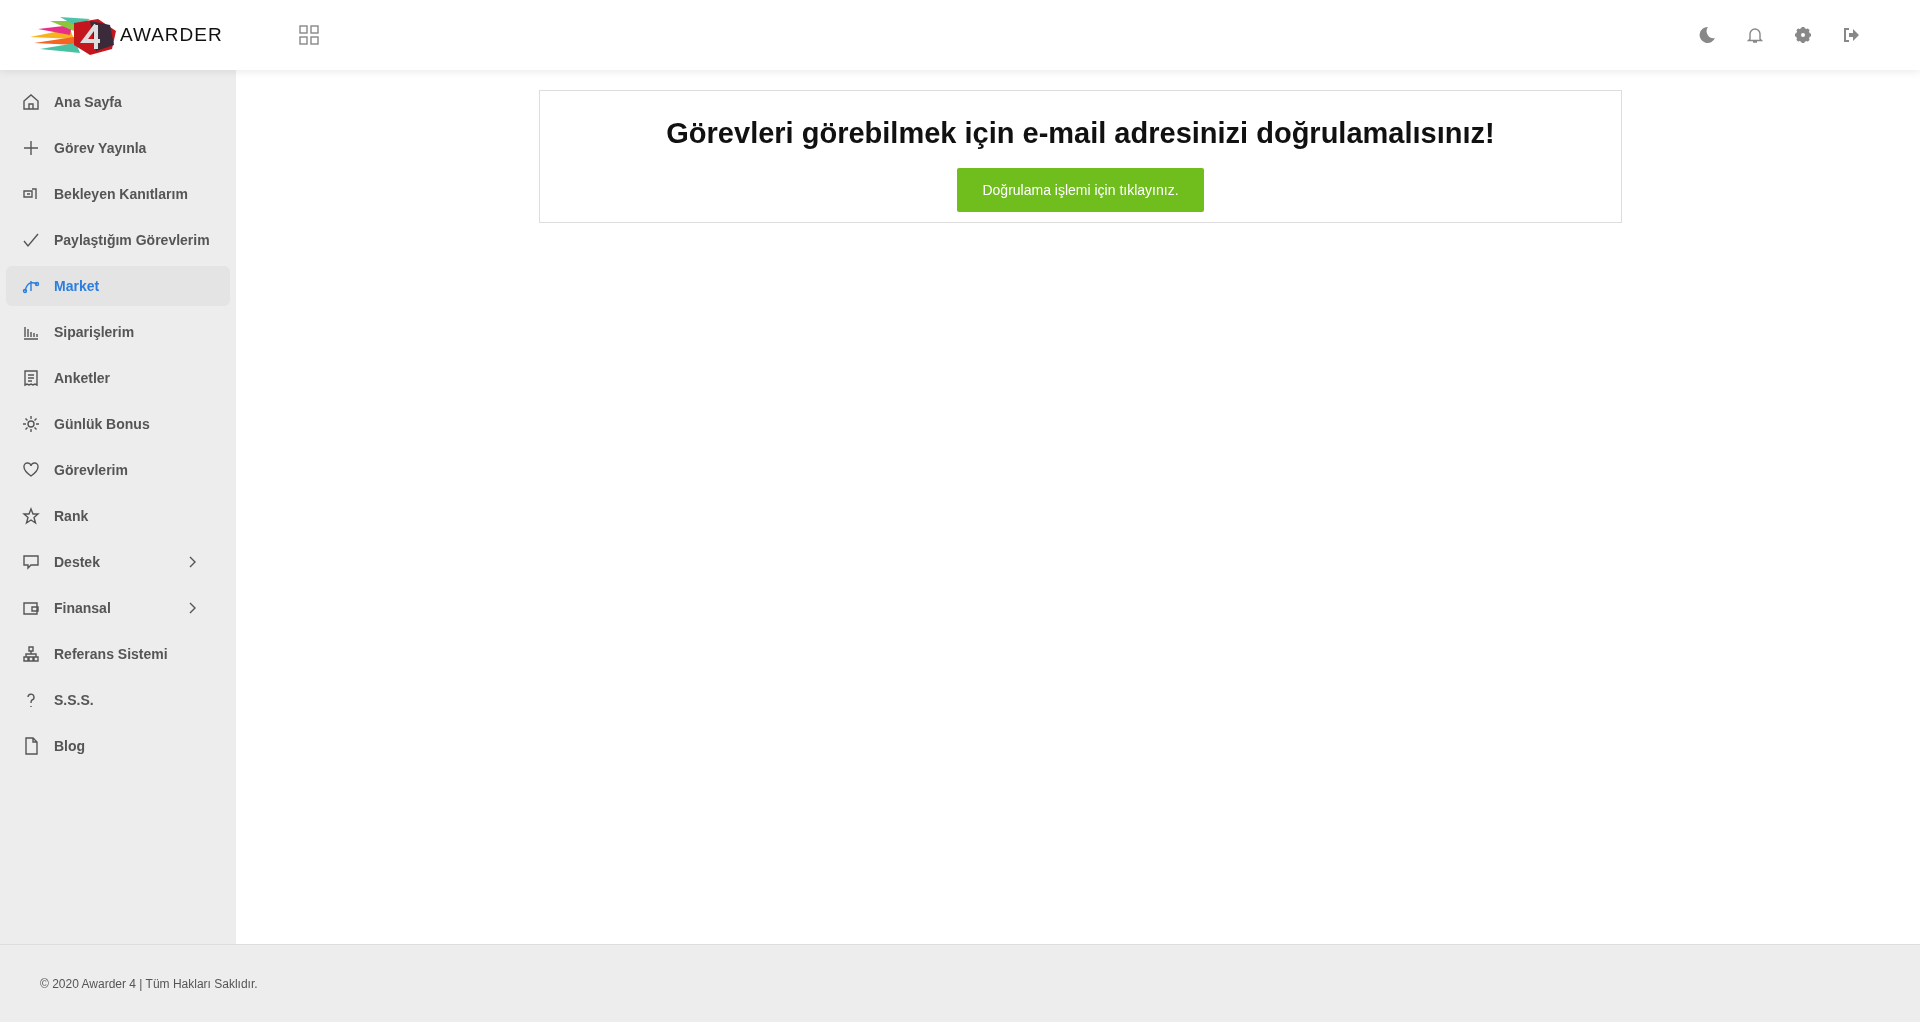  What do you see at coordinates (73, 35) in the screenshot?
I see `logo-icon` at bounding box center [73, 35].